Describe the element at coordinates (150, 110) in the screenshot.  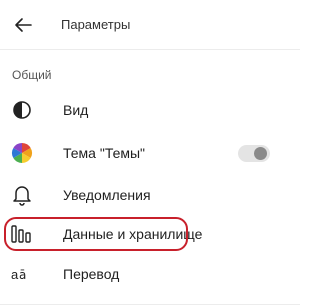
I see `settings-item-view: Вид` at that location.